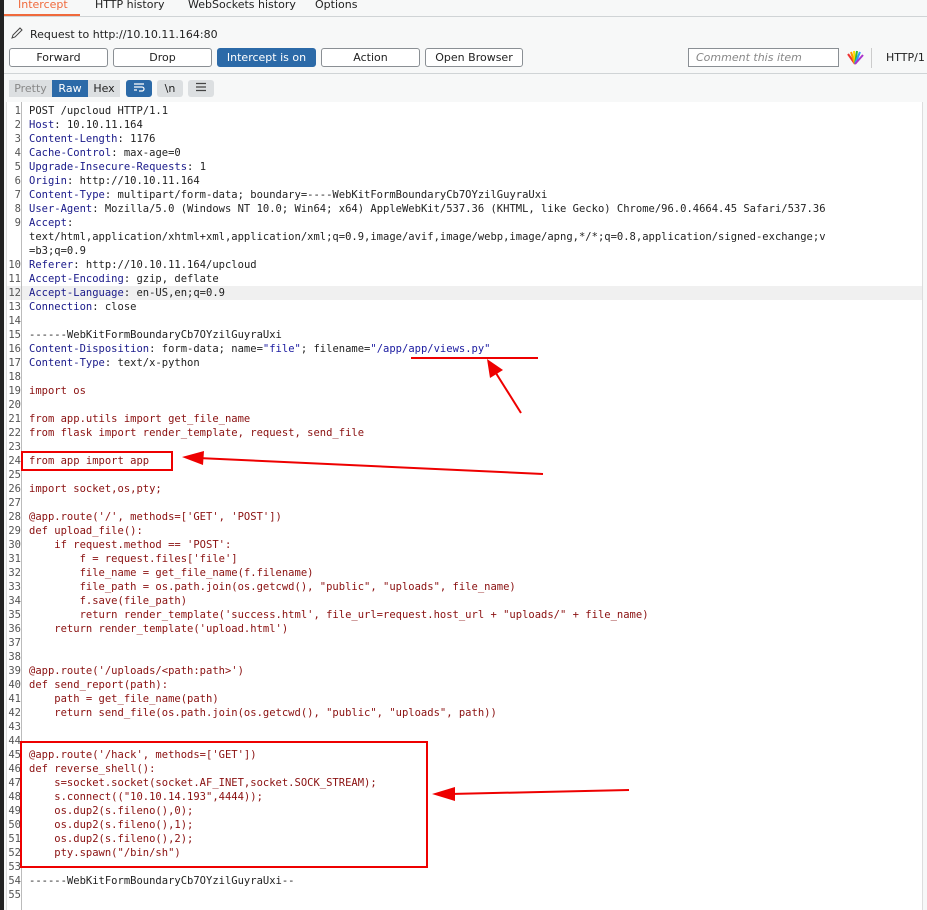 The height and width of the screenshot is (910, 927). What do you see at coordinates (474, 57) in the screenshot?
I see `open-browser-button: Open Browser` at bounding box center [474, 57].